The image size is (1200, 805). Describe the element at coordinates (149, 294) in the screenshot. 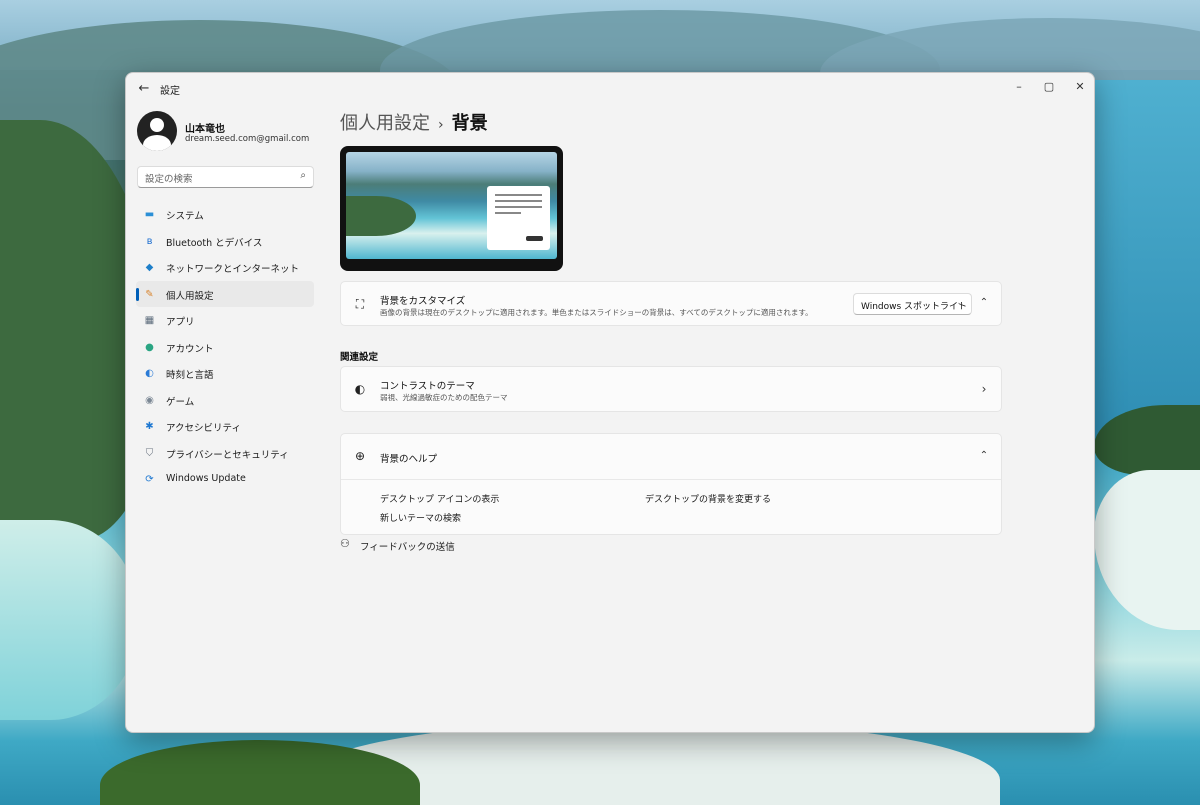

I see `sidebar-item-icon: ✎` at that location.